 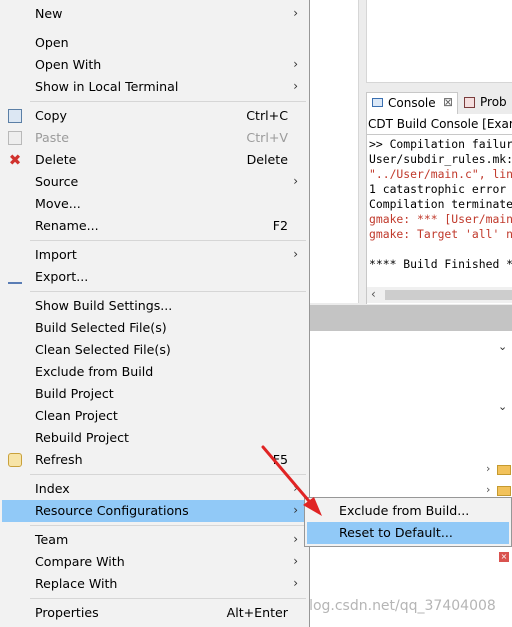 What do you see at coordinates (155, 182) in the screenshot?
I see `menu-item-source: Source ›` at bounding box center [155, 182].